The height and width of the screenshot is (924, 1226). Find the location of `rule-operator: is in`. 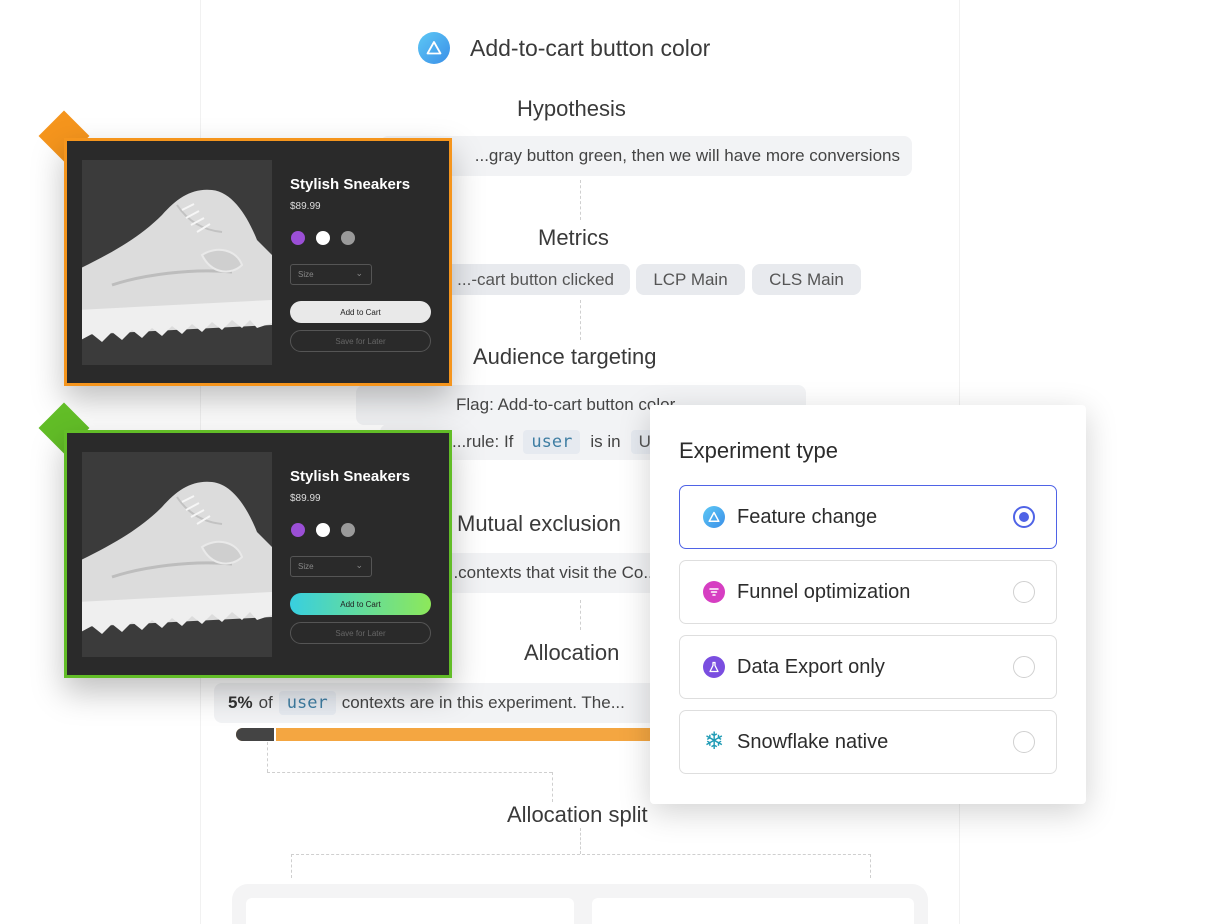

rule-operator: is in is located at coordinates (605, 441).